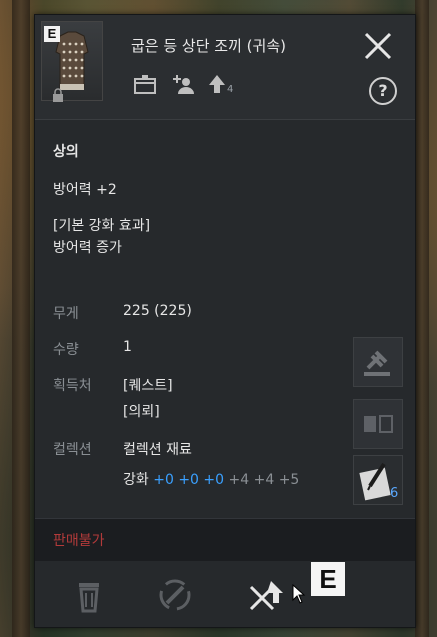 The width and height of the screenshot is (437, 637). I want to click on en-compare-icon, so click(378, 424).